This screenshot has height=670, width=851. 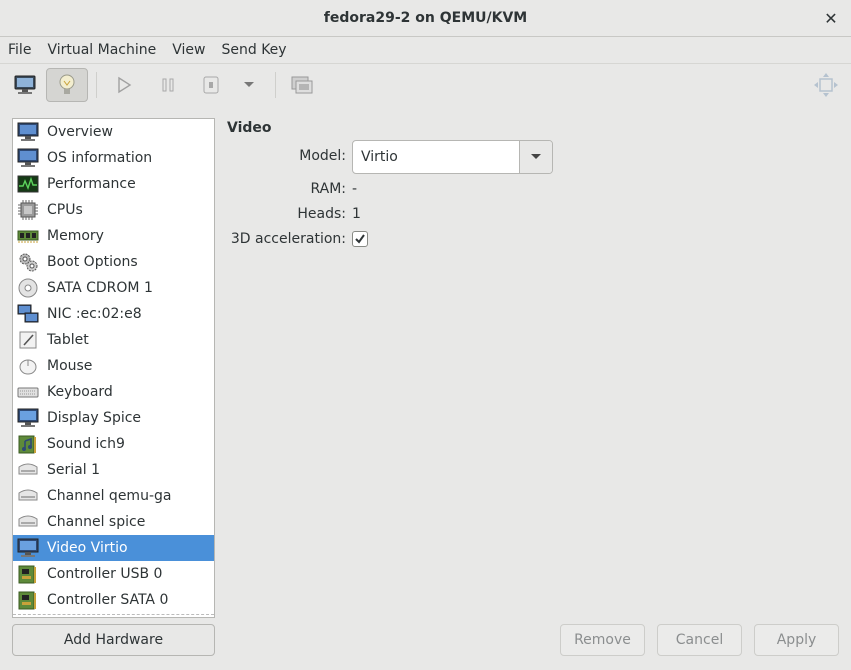 What do you see at coordinates (113, 640) in the screenshot?
I see `add-hardware-button: Add Hardware` at bounding box center [113, 640].